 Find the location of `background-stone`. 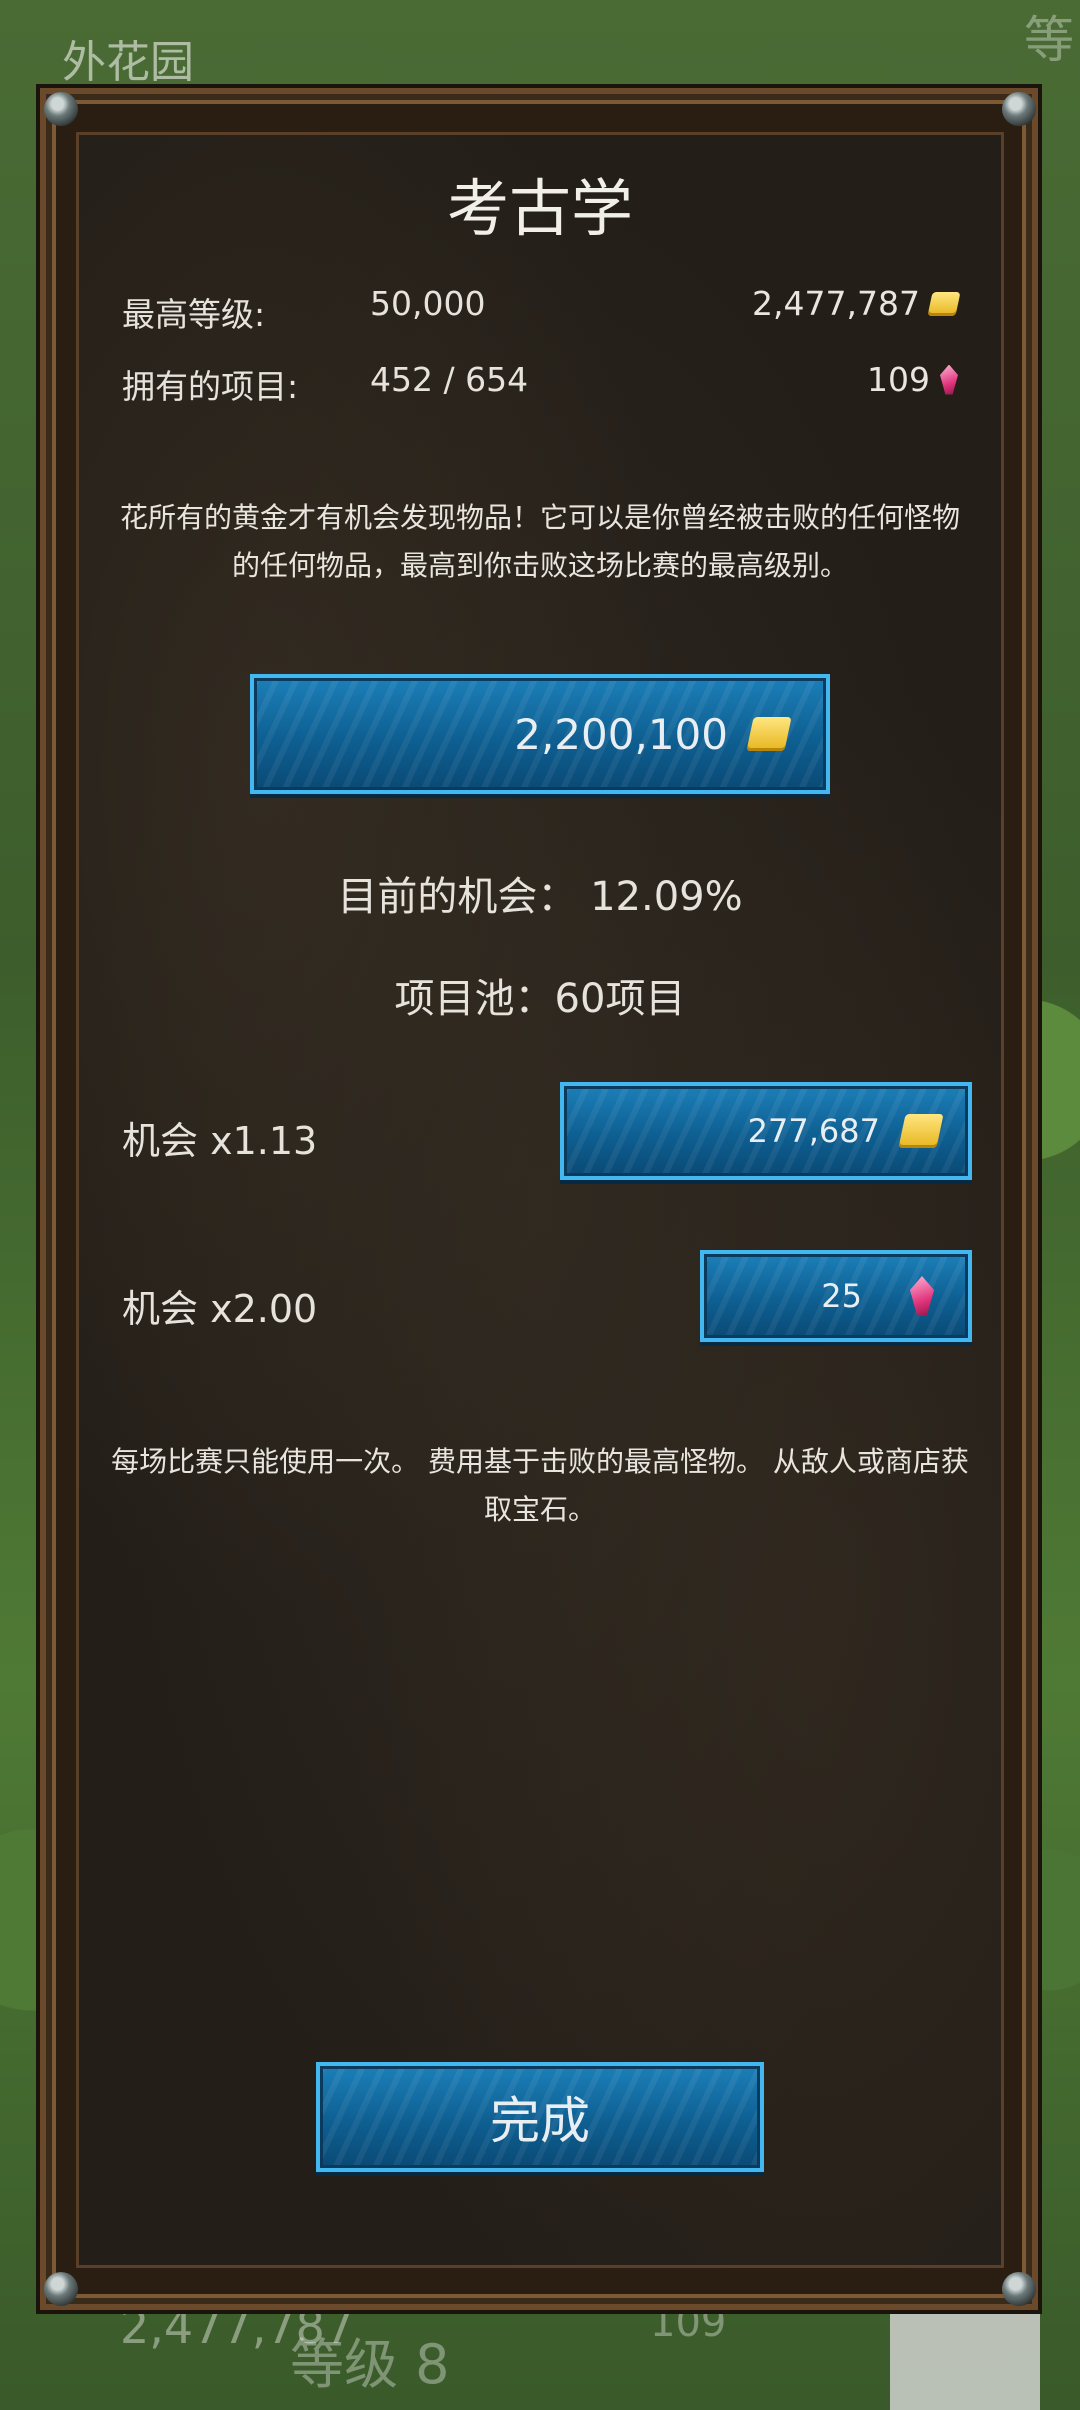

background-stone is located at coordinates (965, 2355).